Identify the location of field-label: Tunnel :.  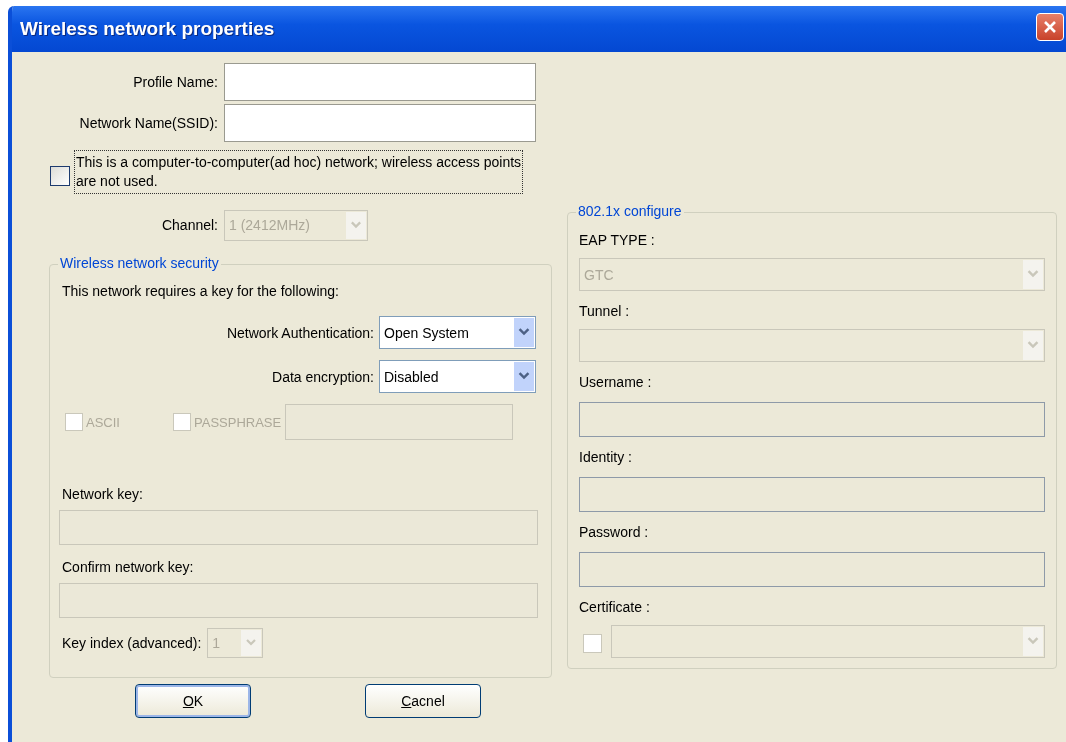
(605, 311).